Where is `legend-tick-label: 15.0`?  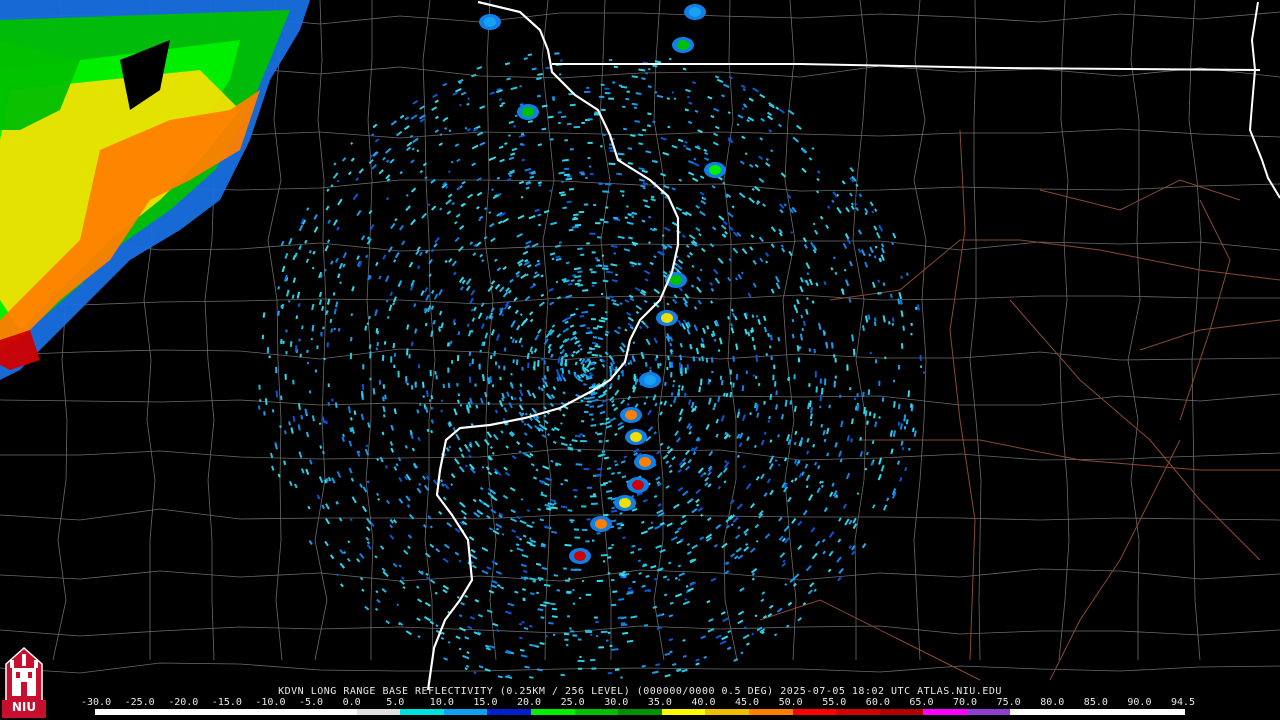 legend-tick-label: 15.0 is located at coordinates (485, 702).